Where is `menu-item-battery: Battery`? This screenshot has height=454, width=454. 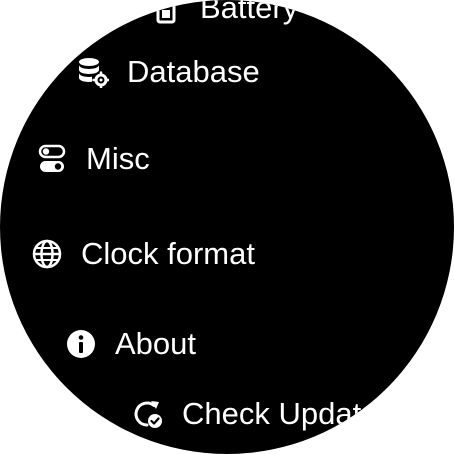
menu-item-battery: Battery is located at coordinates (224, 13).